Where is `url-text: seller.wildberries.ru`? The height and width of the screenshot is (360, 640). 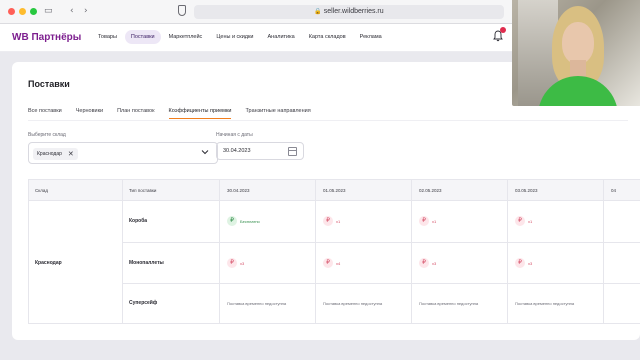
url-text: seller.wildberries.ru is located at coordinates (353, 11).